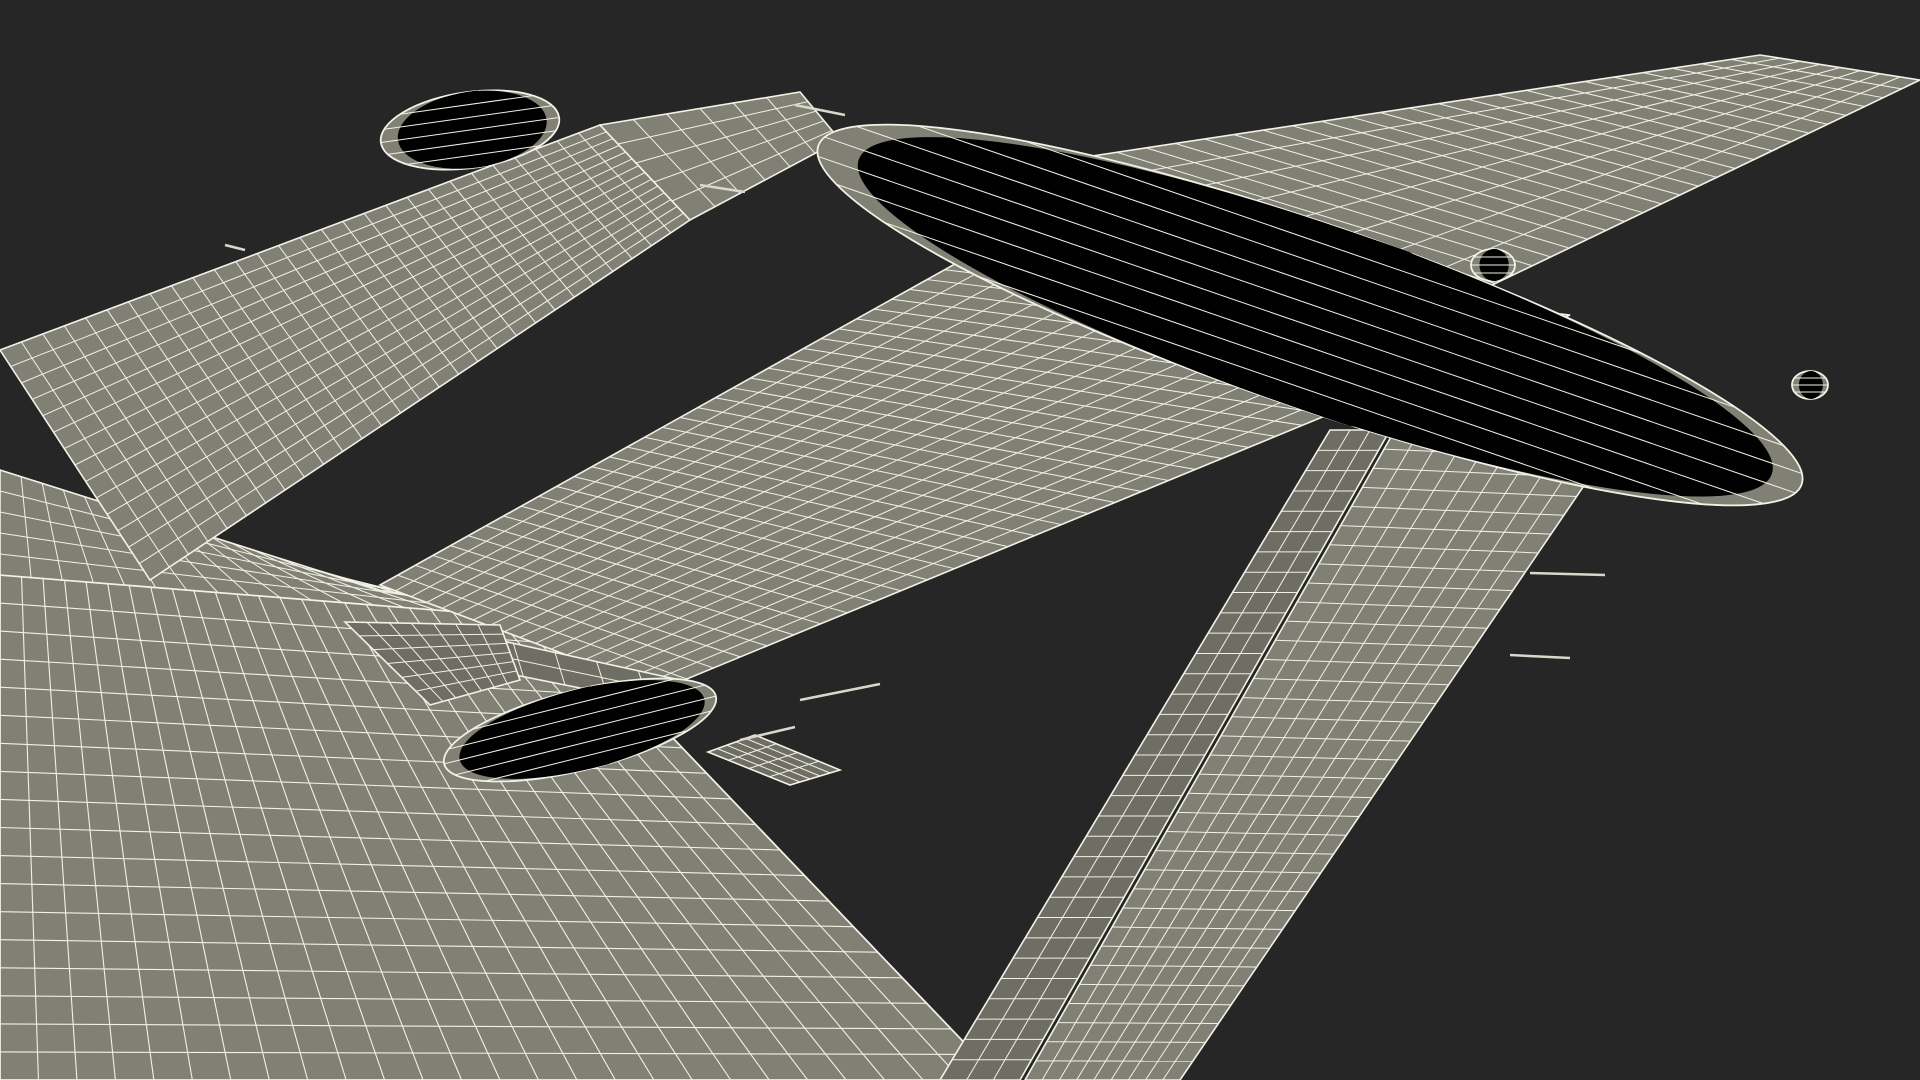  I want to click on dome-sensor, so click(1493, 265).